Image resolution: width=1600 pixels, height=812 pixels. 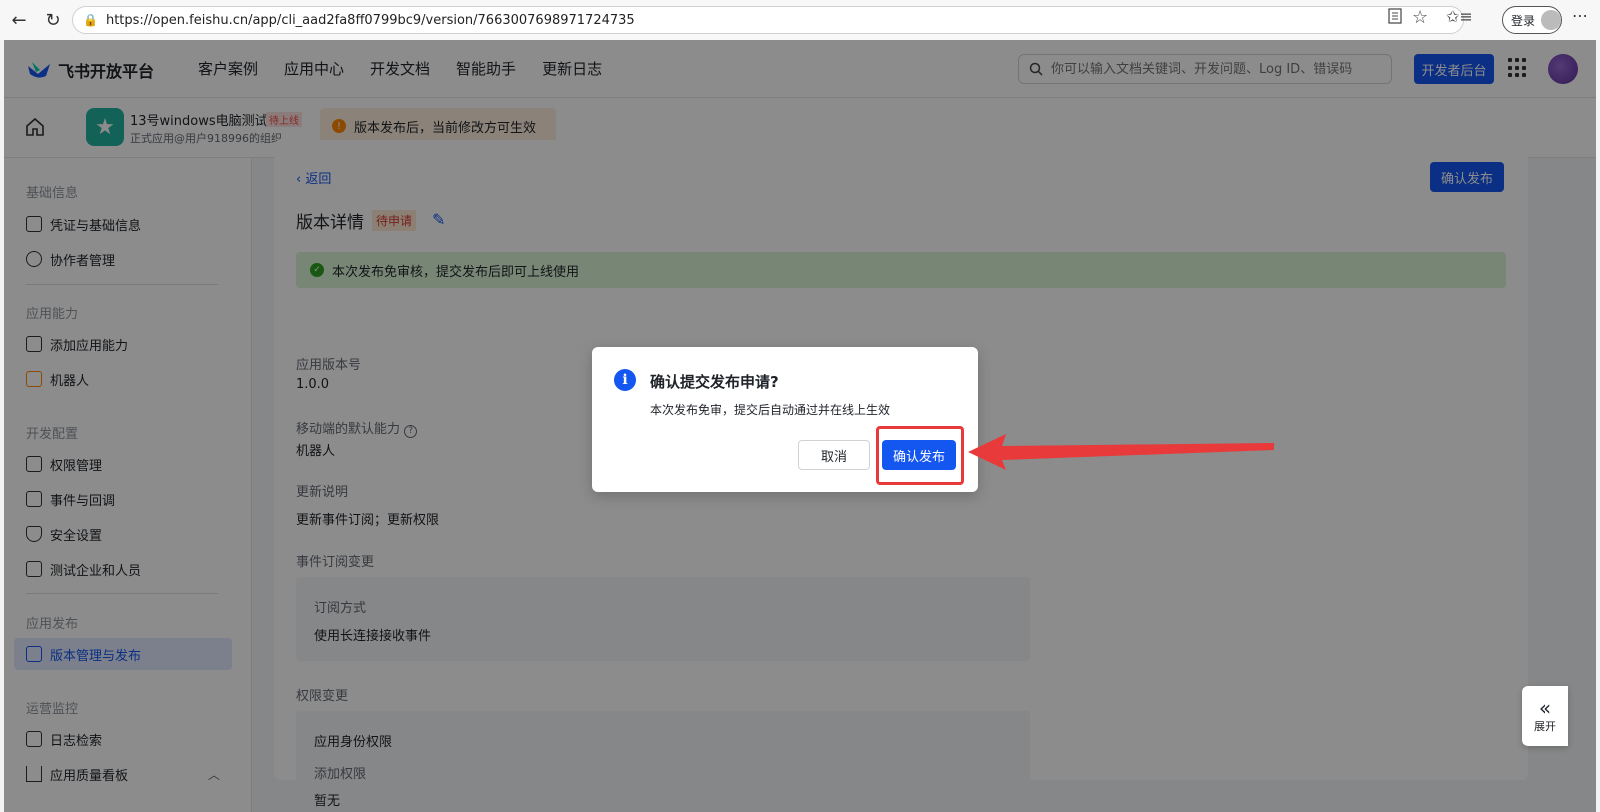 I want to click on reload-icon: ↻, so click(x=53, y=20).